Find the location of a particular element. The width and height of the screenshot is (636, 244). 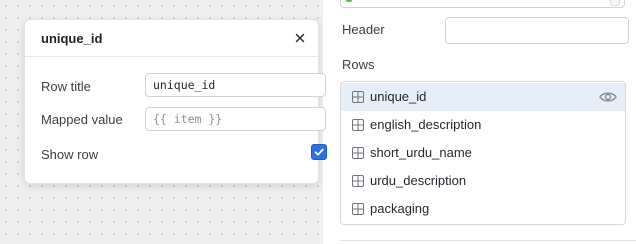

popover-divider is located at coordinates (171, 56).